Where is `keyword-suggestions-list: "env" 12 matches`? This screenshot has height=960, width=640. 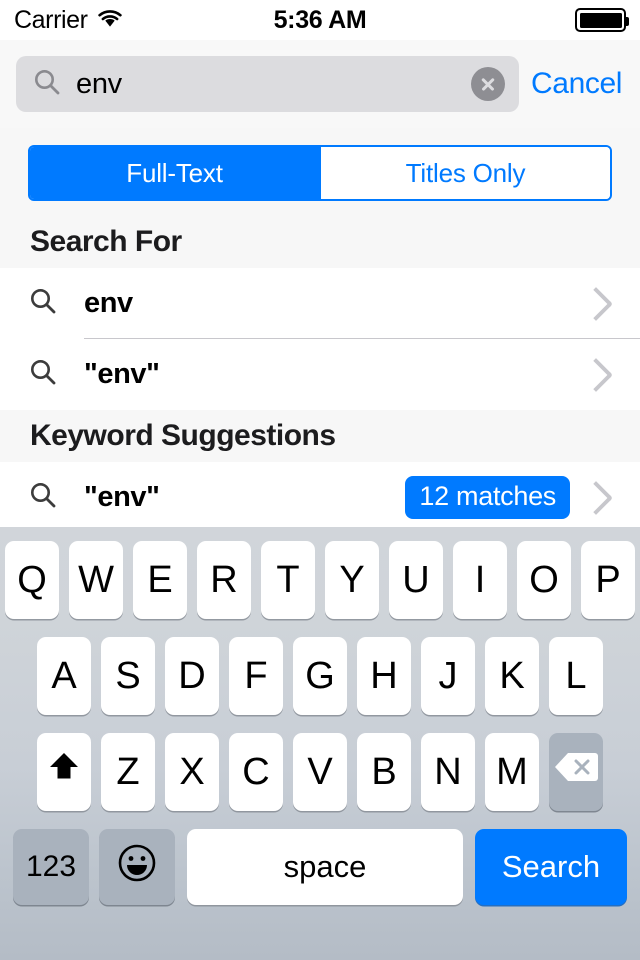 keyword-suggestions-list: "env" 12 matches is located at coordinates (320, 497).